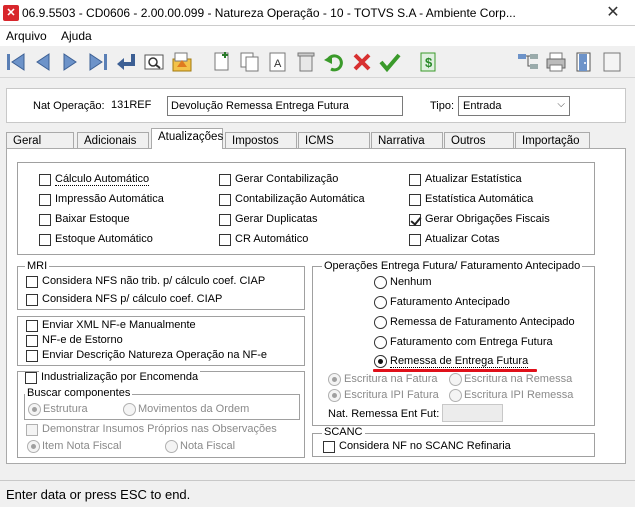 This screenshot has height=507, width=635. What do you see at coordinates (415, 220) in the screenshot?
I see `gerar-obrigacoes-fiscais-checkbox` at bounding box center [415, 220].